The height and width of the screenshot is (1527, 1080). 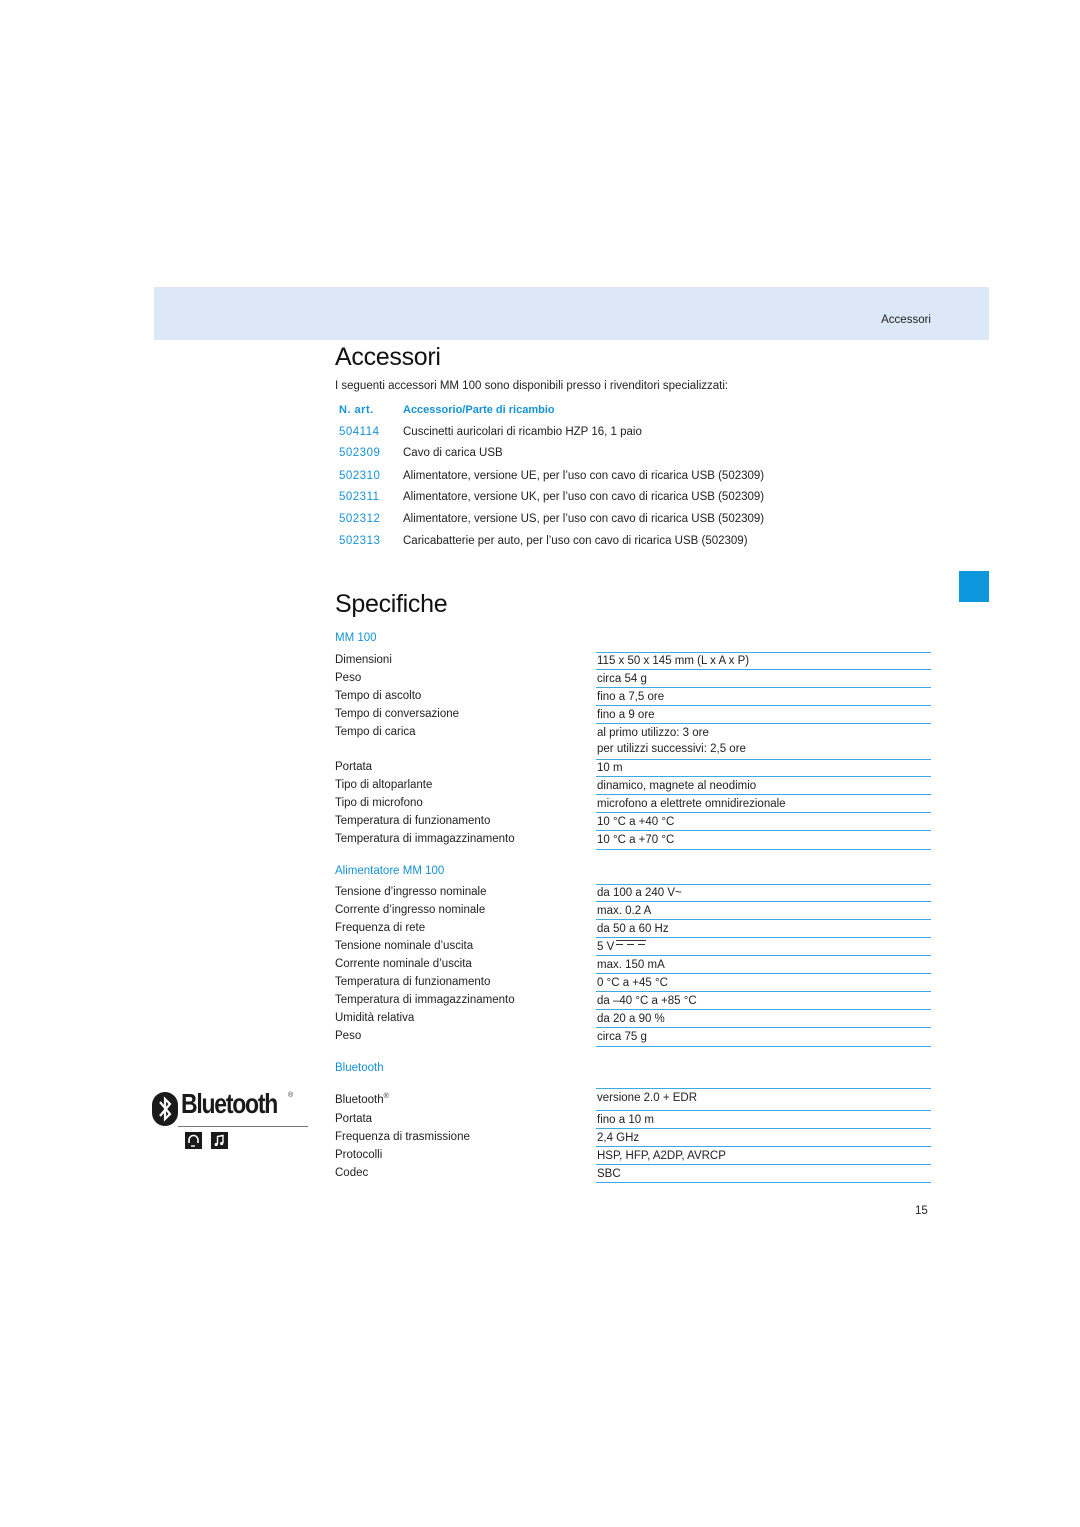 What do you see at coordinates (359, 497) in the screenshot?
I see `article-number: 502311` at bounding box center [359, 497].